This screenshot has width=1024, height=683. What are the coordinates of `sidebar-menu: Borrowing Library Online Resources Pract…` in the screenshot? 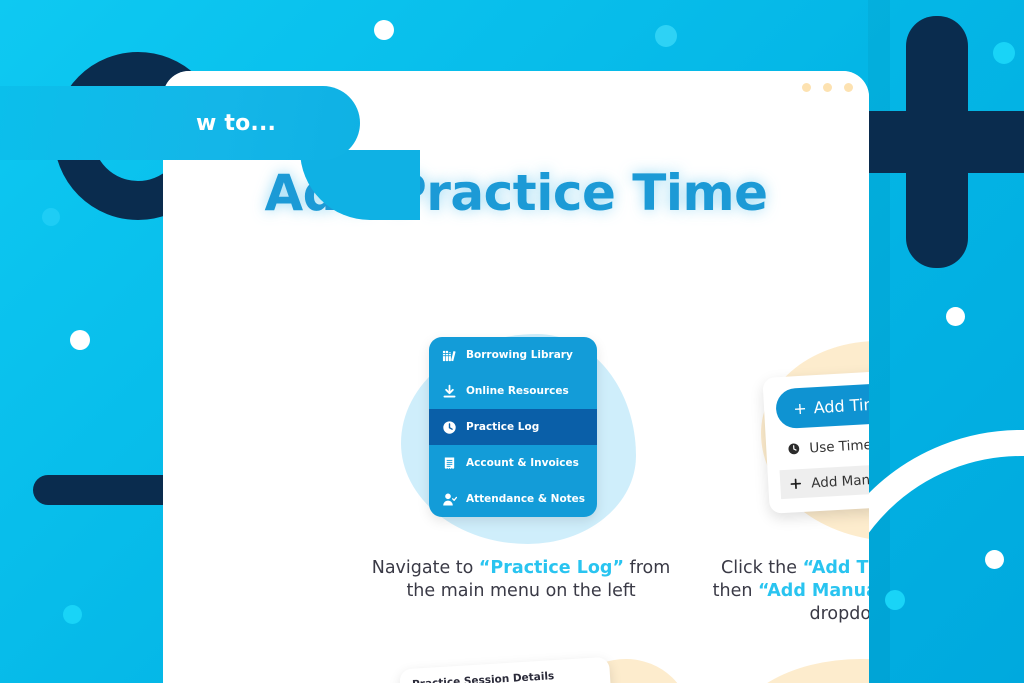 It's located at (513, 427).